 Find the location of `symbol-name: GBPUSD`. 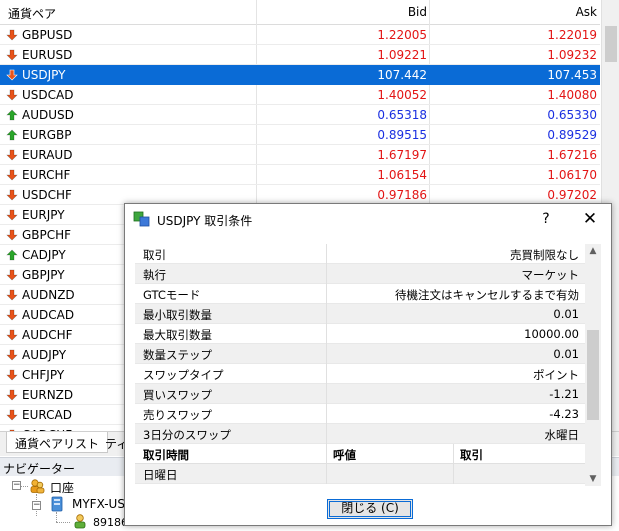

symbol-name: GBPUSD is located at coordinates (47, 35).